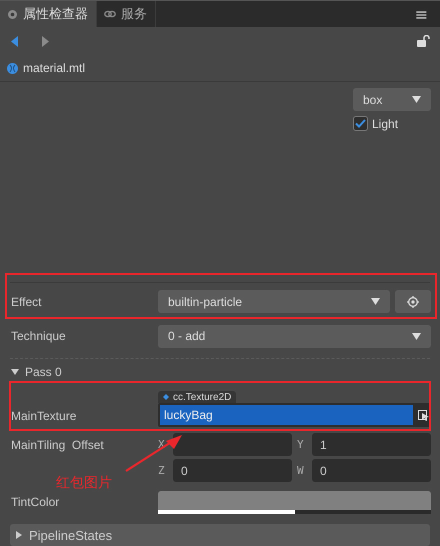 This screenshot has height=546, width=440. I want to click on color-swatch, so click(294, 500).